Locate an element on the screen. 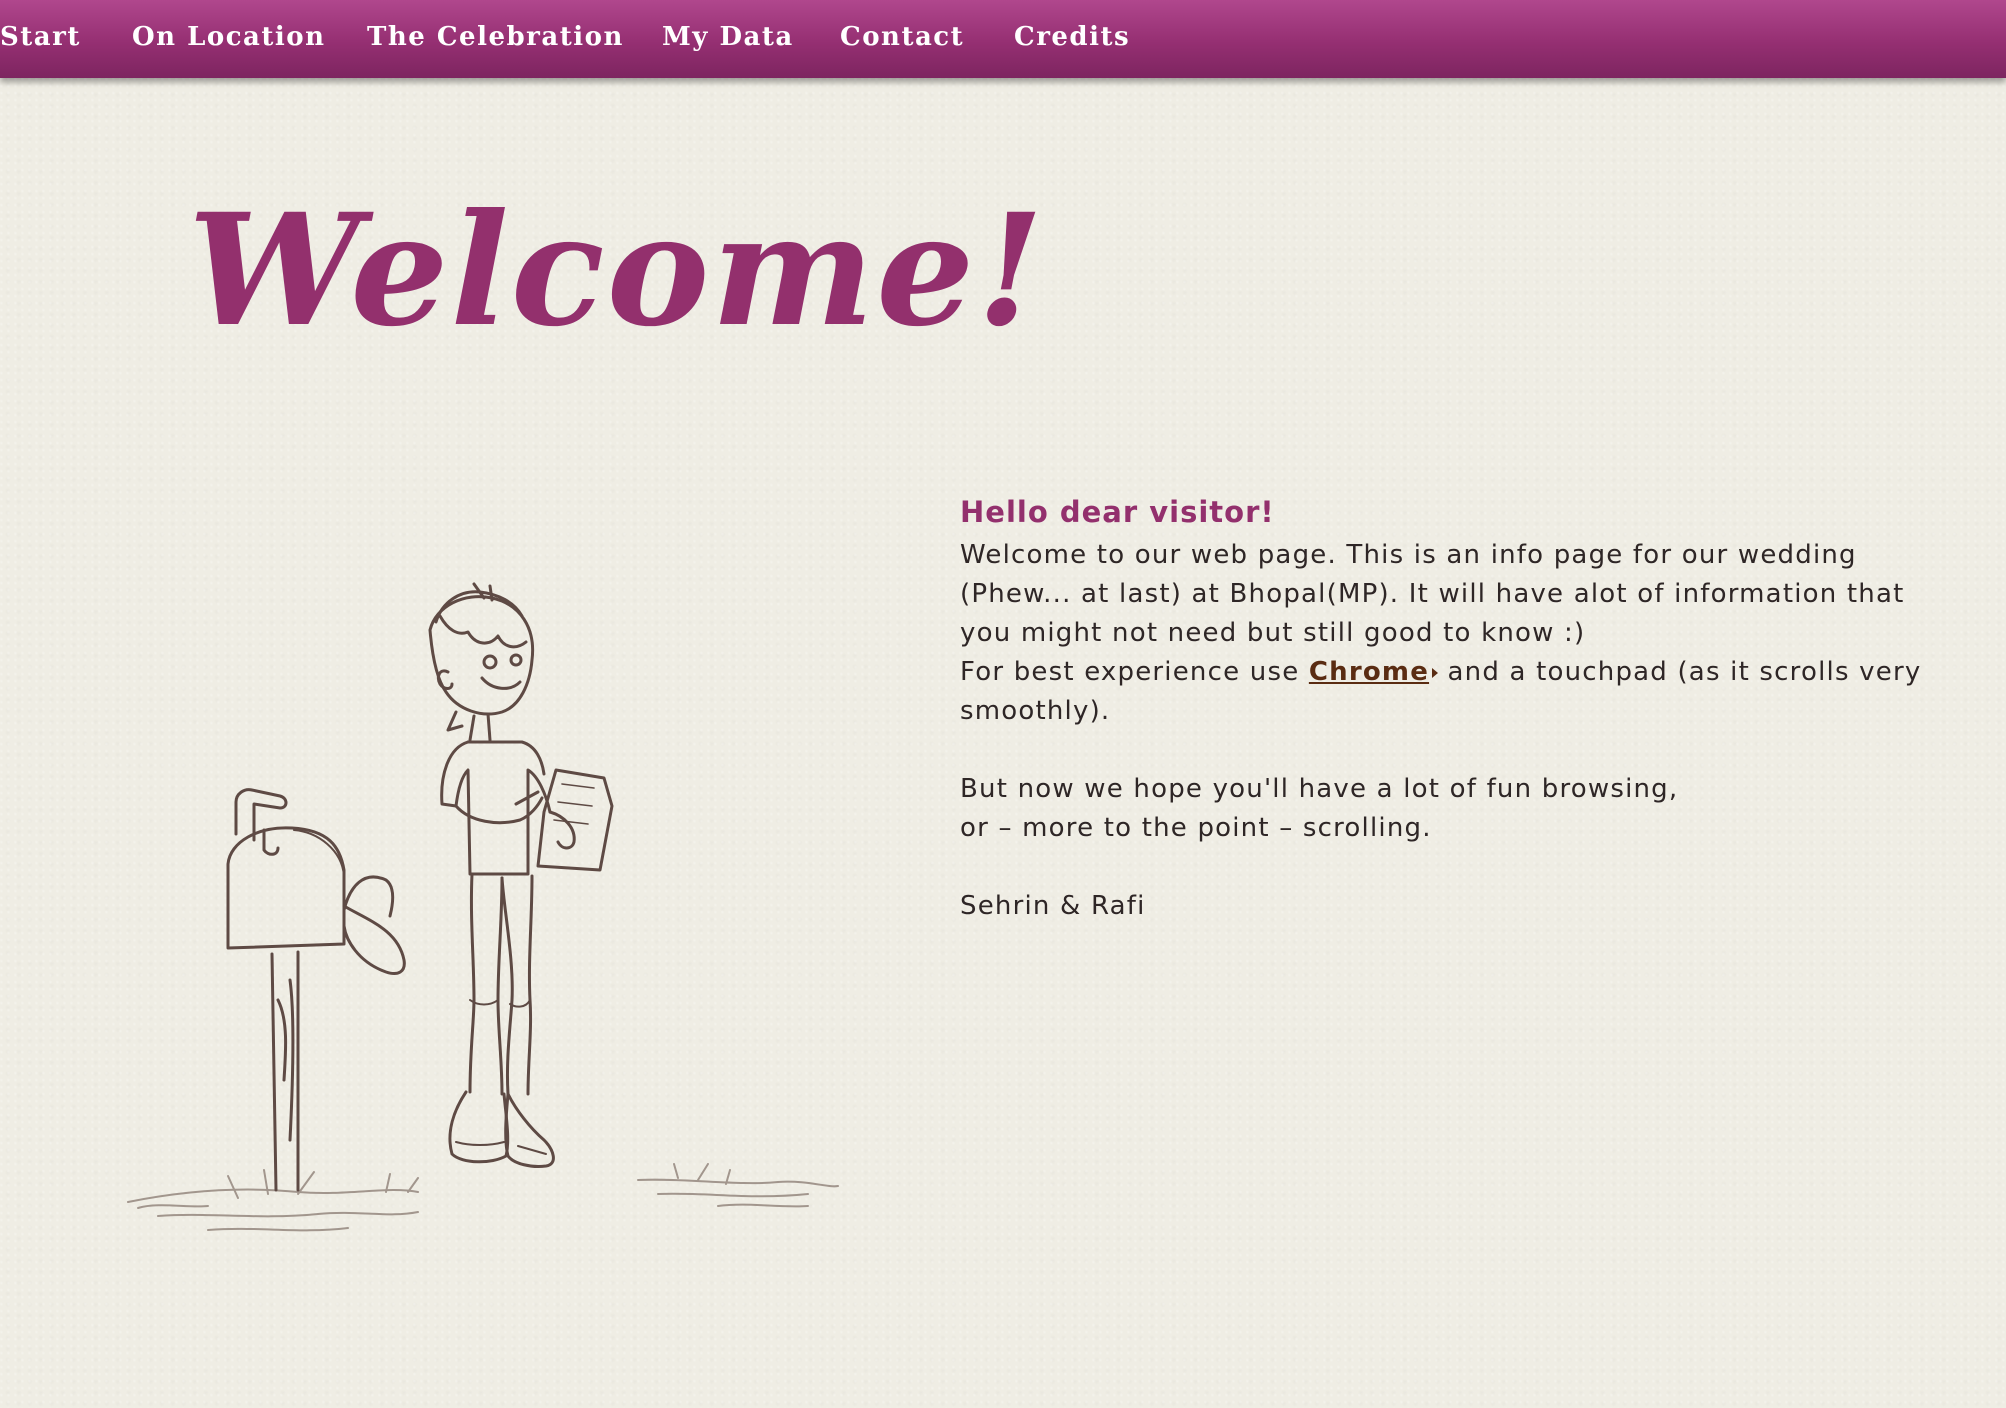 The width and height of the screenshot is (2006, 1408). browser-tip-prefix: For best experience use is located at coordinates (1130, 672).